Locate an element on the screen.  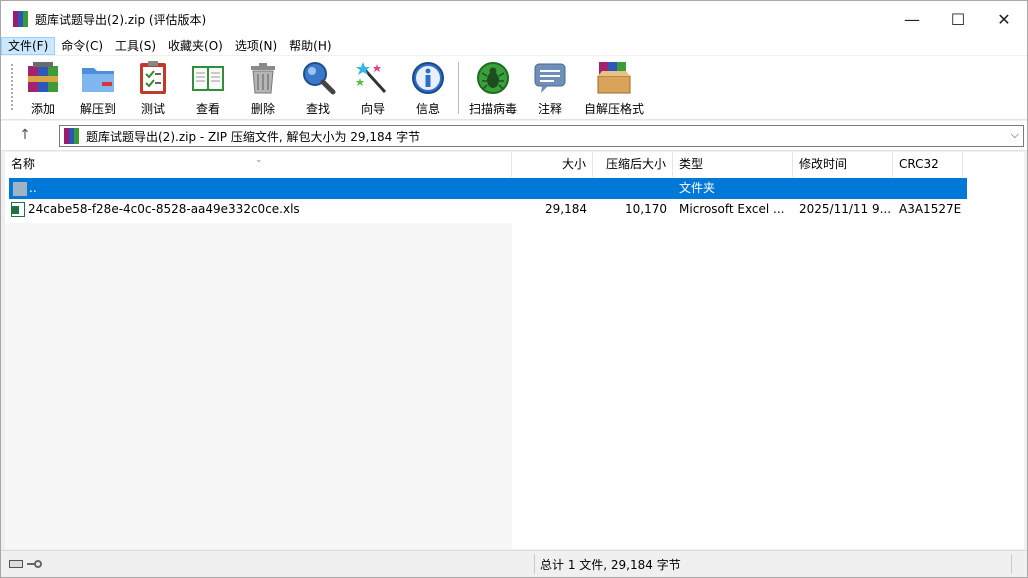
column-header-packed: 压缩后大小 is located at coordinates (633, 164).